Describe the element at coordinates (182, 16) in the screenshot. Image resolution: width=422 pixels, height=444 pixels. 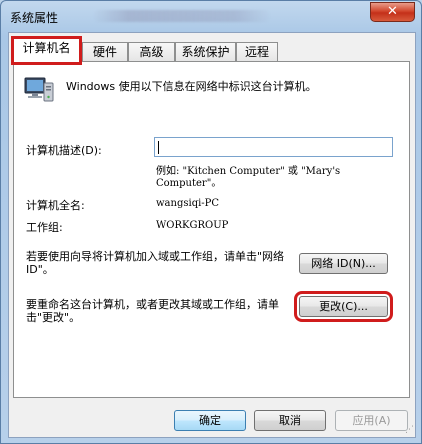
I see `blurred-title-overlay` at that location.